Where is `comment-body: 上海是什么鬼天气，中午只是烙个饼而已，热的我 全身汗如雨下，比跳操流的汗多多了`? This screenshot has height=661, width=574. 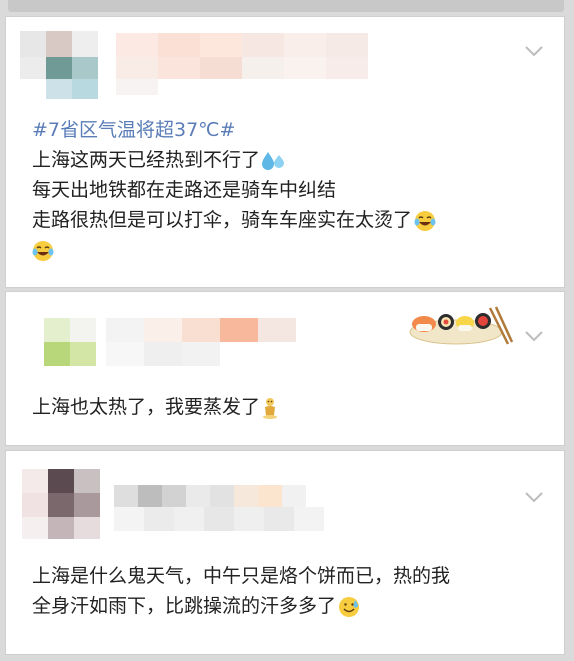 comment-body: 上海是什么鬼天气，中午只是烙个饼而已，热的我 全身汗如雨下，比跳操流的汗多多了 is located at coordinates (241, 591).